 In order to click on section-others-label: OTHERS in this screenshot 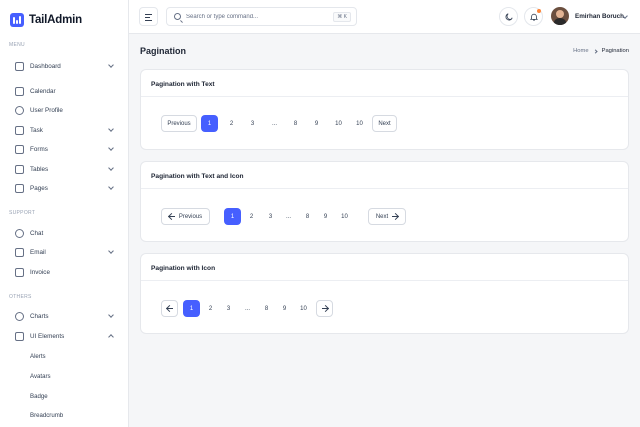, I will do `click(20, 297)`.